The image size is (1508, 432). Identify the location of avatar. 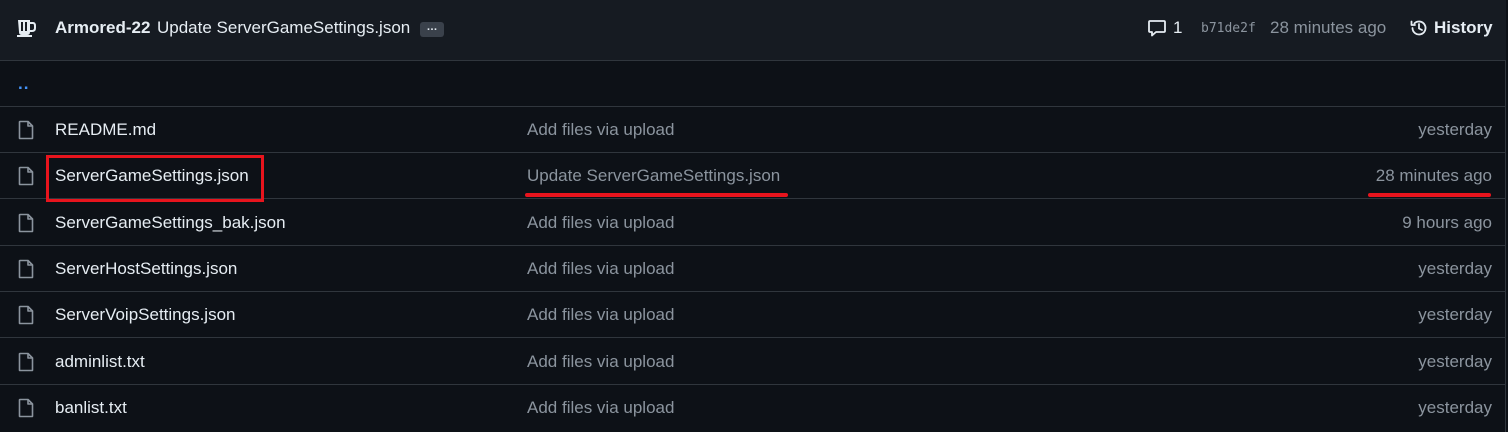
(27, 27).